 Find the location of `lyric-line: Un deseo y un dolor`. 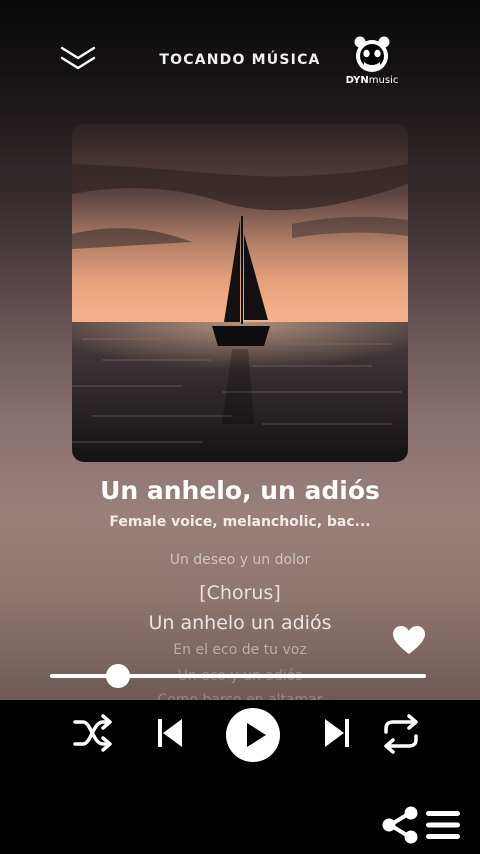

lyric-line: Un deseo y un dolor is located at coordinates (240, 560).